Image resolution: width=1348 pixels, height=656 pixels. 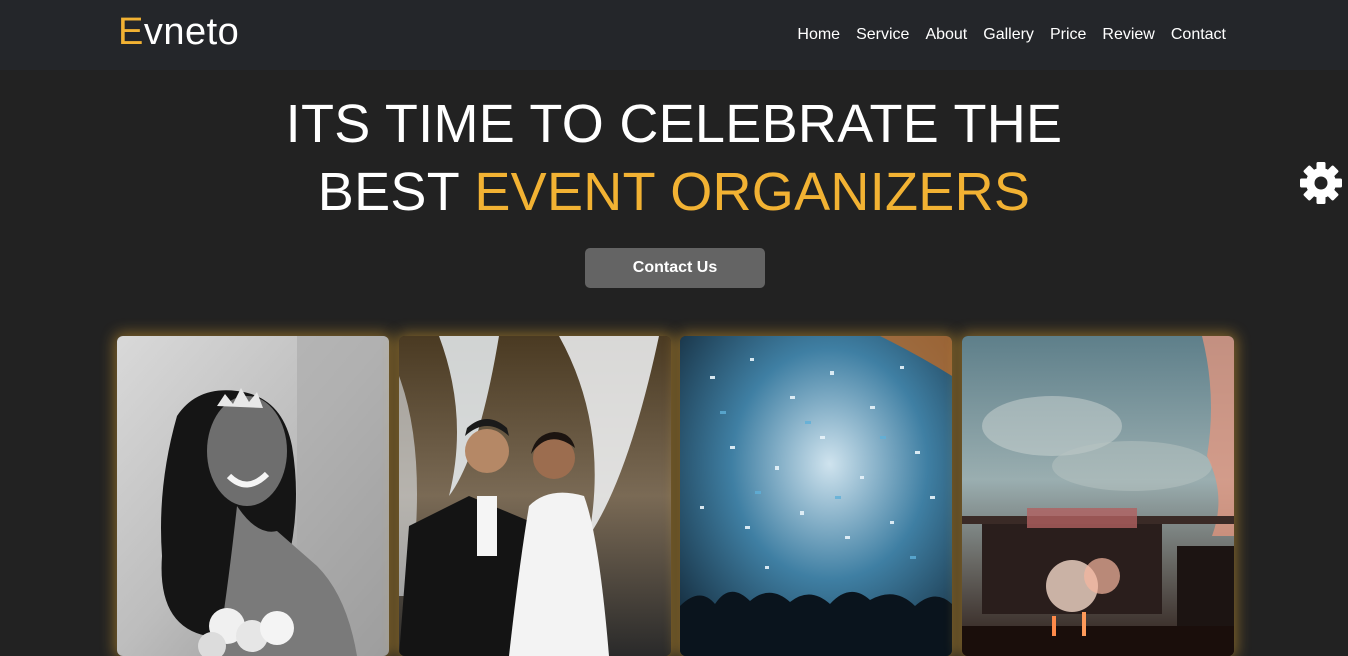 I want to click on contact-us-button: Contact Us, so click(x=675, y=268).